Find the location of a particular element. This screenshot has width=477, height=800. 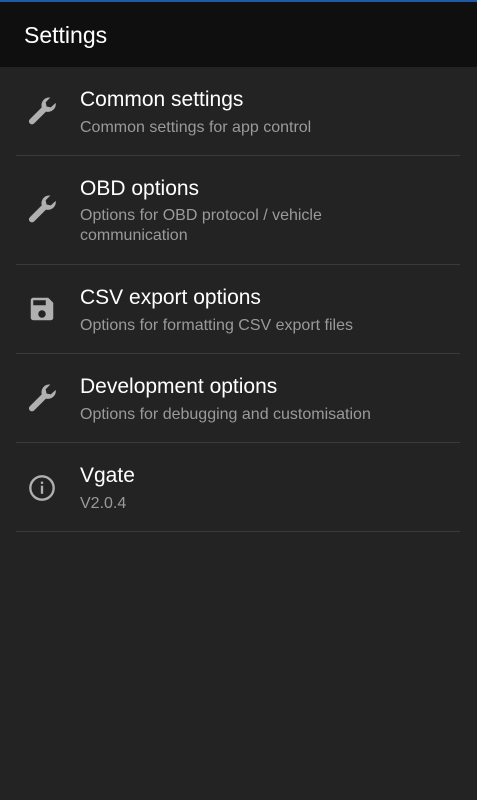

settings-item-title: Common settings is located at coordinates (162, 99).